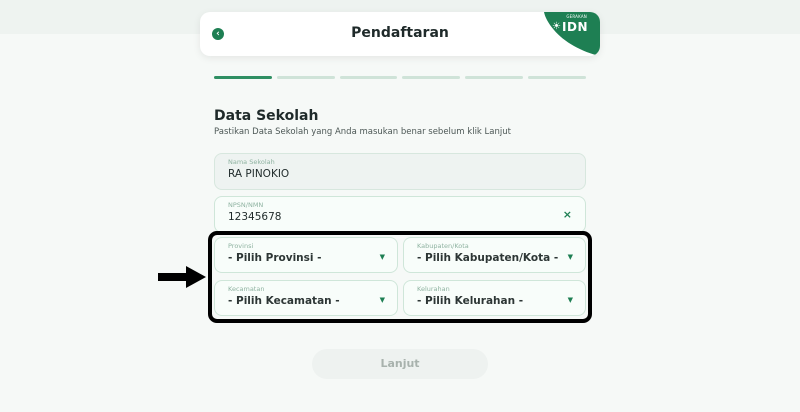  Describe the element at coordinates (266, 116) in the screenshot. I see `section-title: Data Sekolah` at that location.